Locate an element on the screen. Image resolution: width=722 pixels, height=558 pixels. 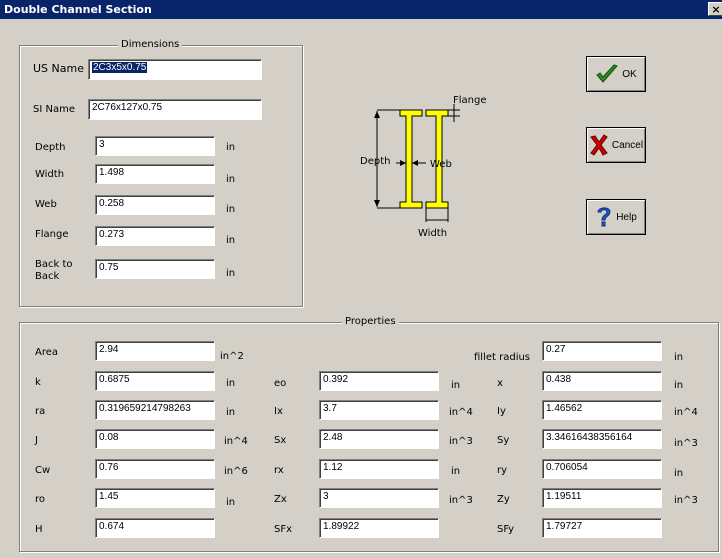
sx-unit: in^3 is located at coordinates (461, 441).